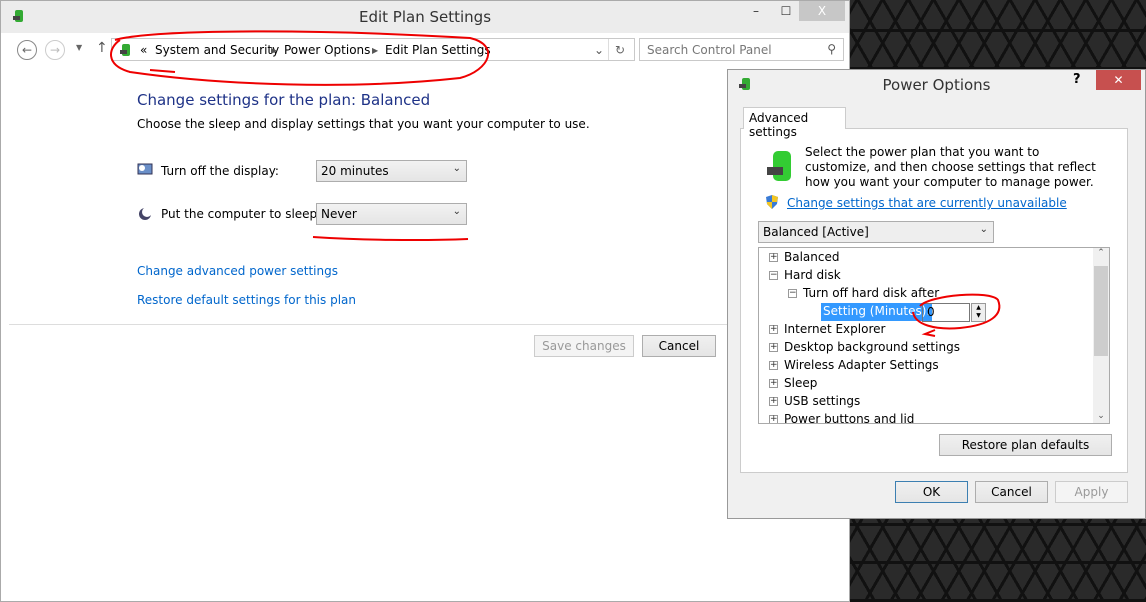  I want to click on display-icon, so click(145, 169).